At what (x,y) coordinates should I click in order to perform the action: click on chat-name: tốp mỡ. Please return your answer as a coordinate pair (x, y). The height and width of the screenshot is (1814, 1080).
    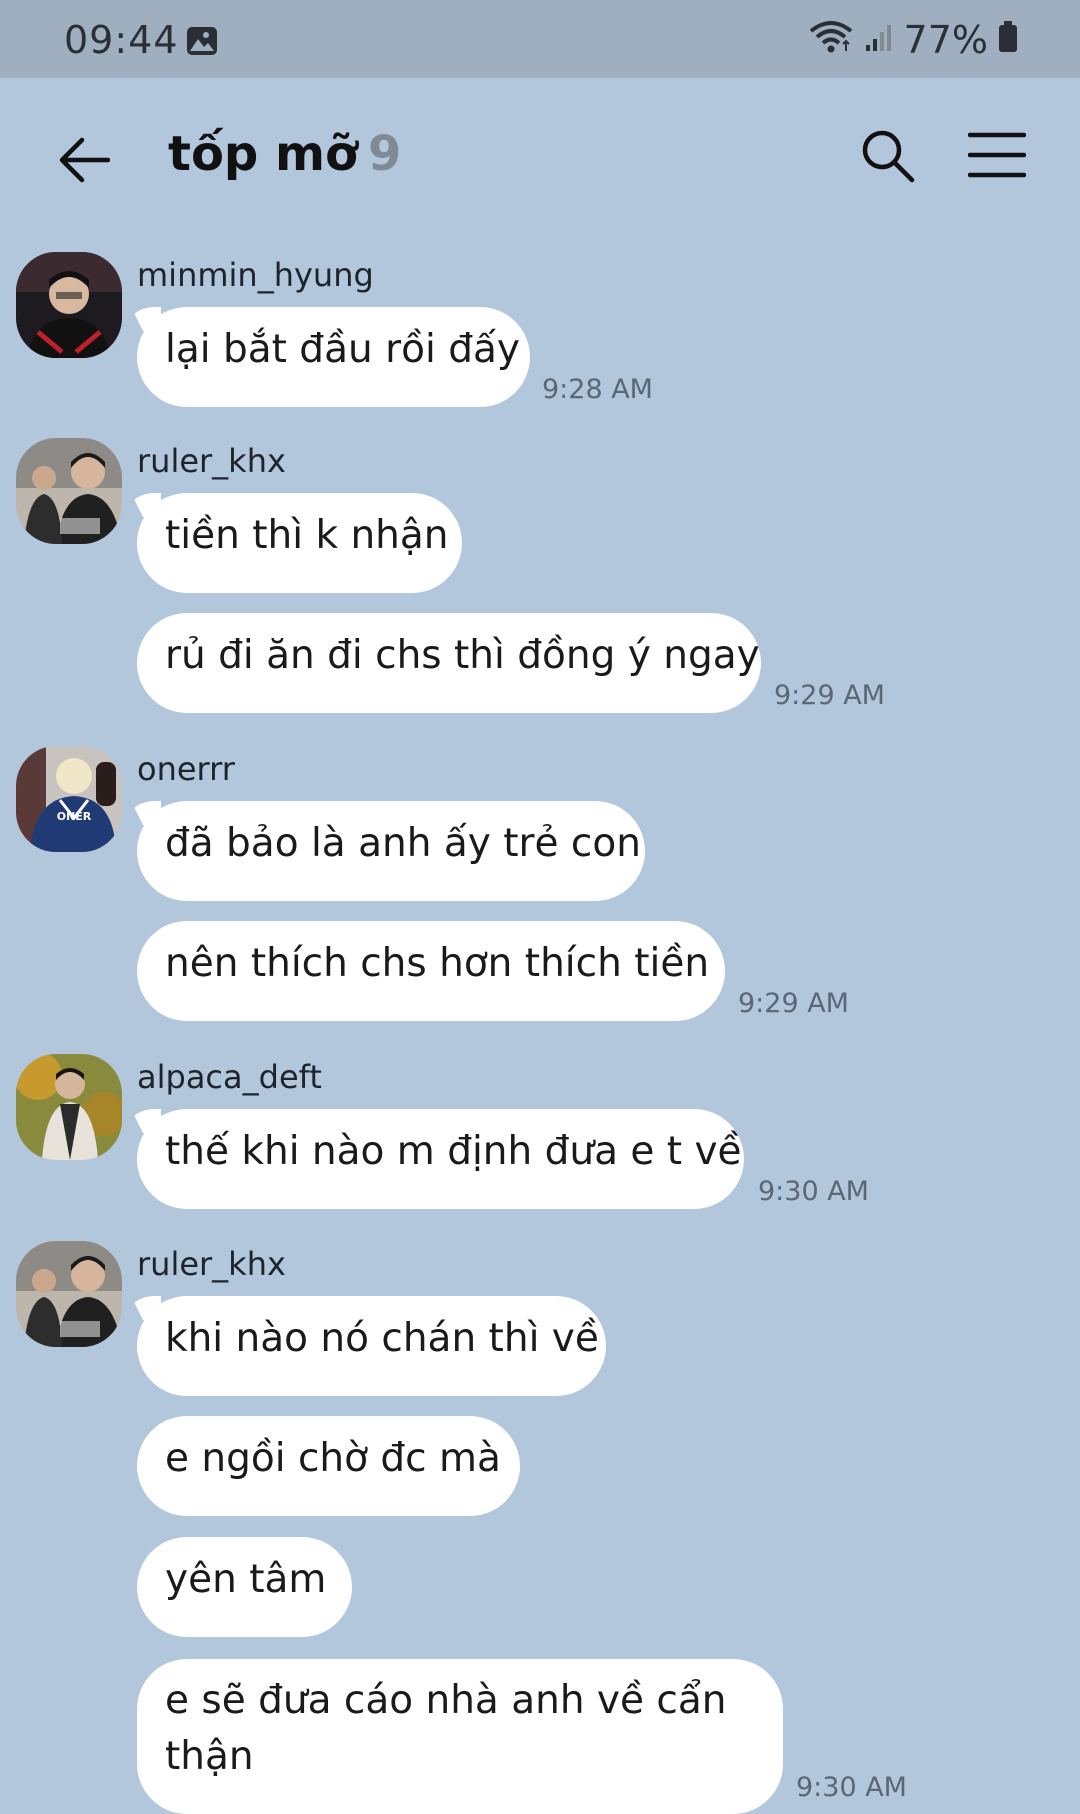
    Looking at the image, I should click on (263, 154).